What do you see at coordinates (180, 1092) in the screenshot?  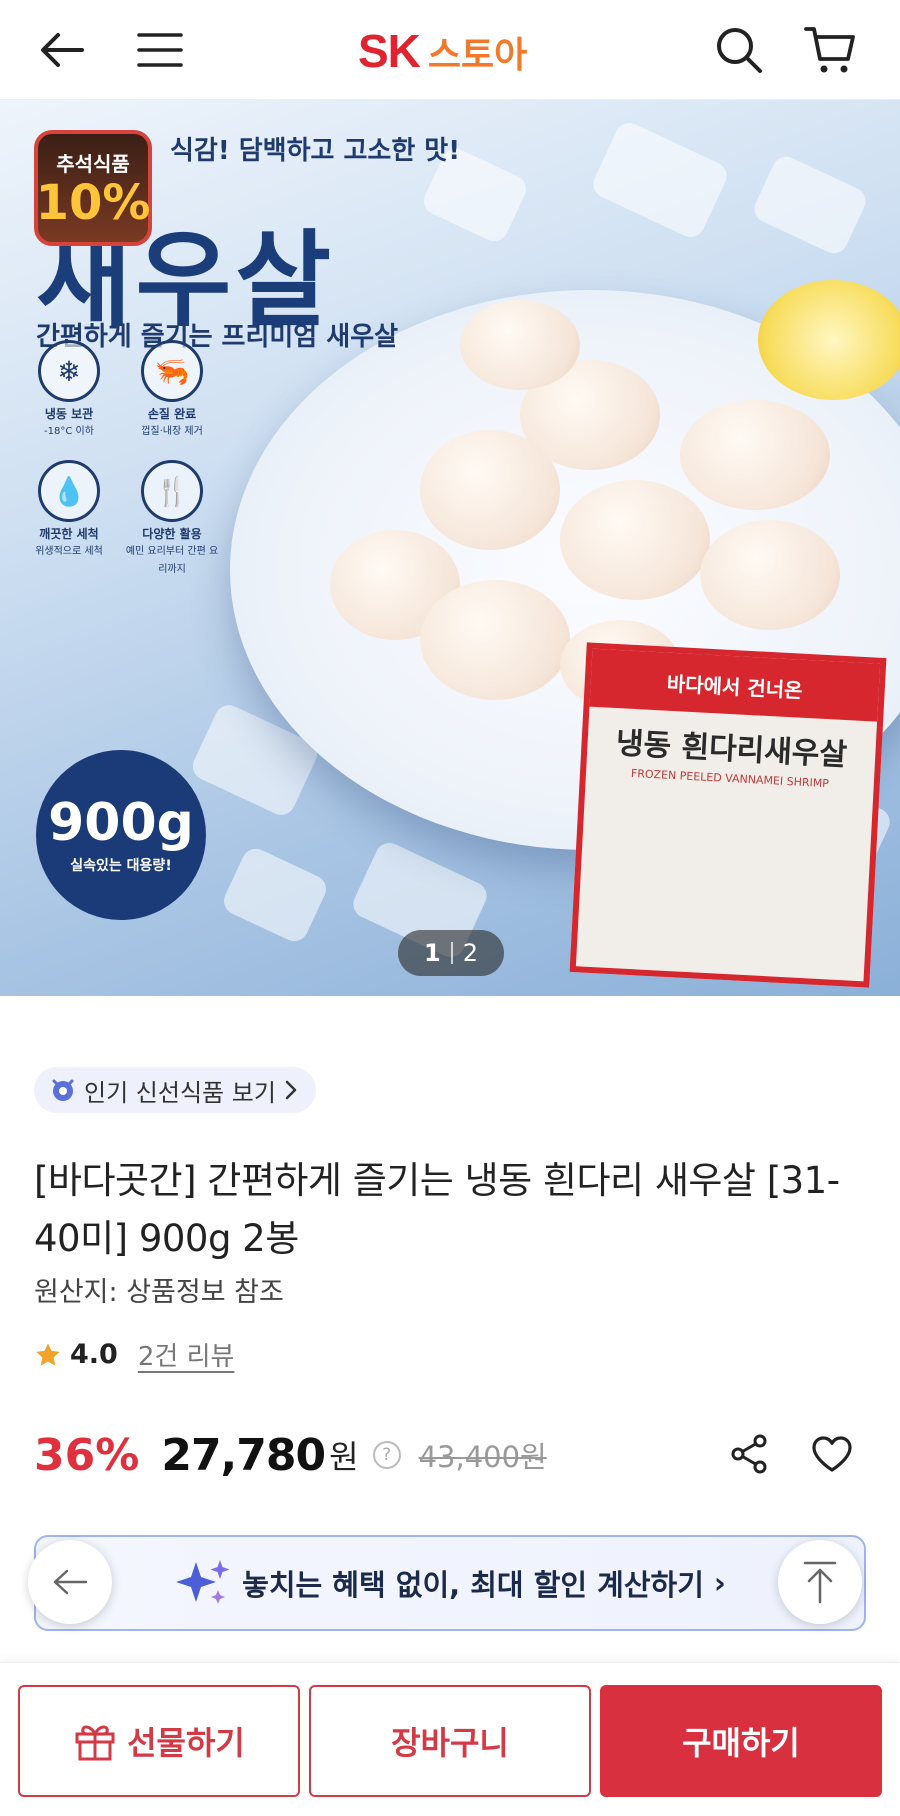 I see `chip-label: 인기 신선식품 보기` at bounding box center [180, 1092].